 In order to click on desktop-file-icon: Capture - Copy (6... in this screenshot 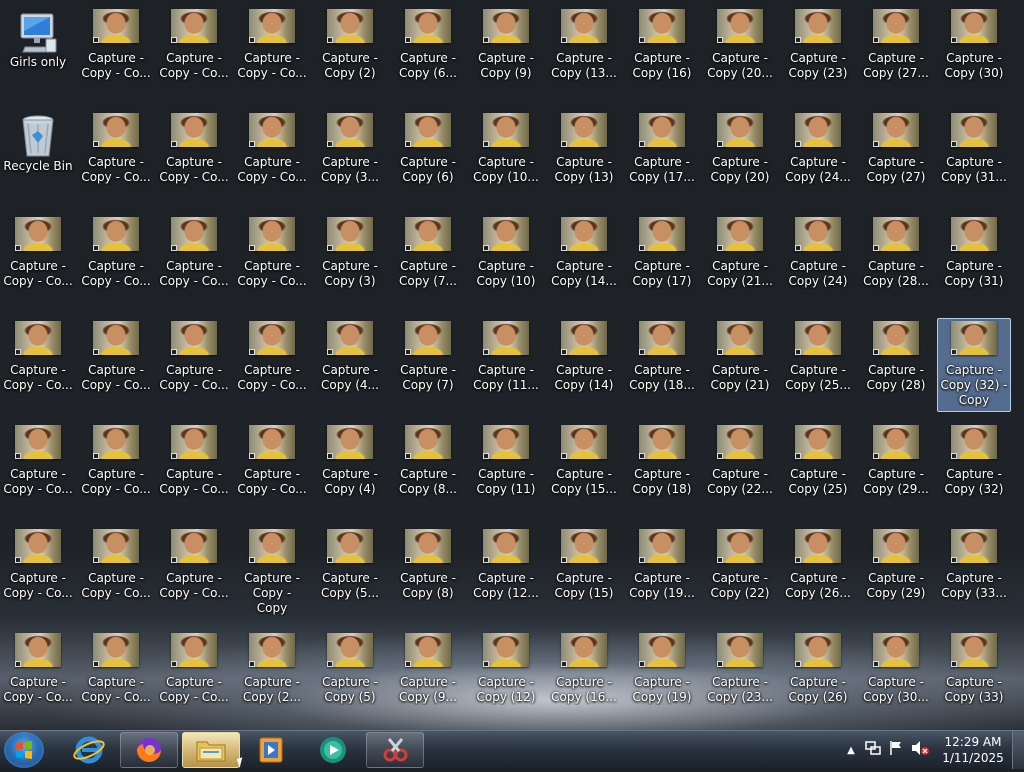, I will do `click(428, 53)`.